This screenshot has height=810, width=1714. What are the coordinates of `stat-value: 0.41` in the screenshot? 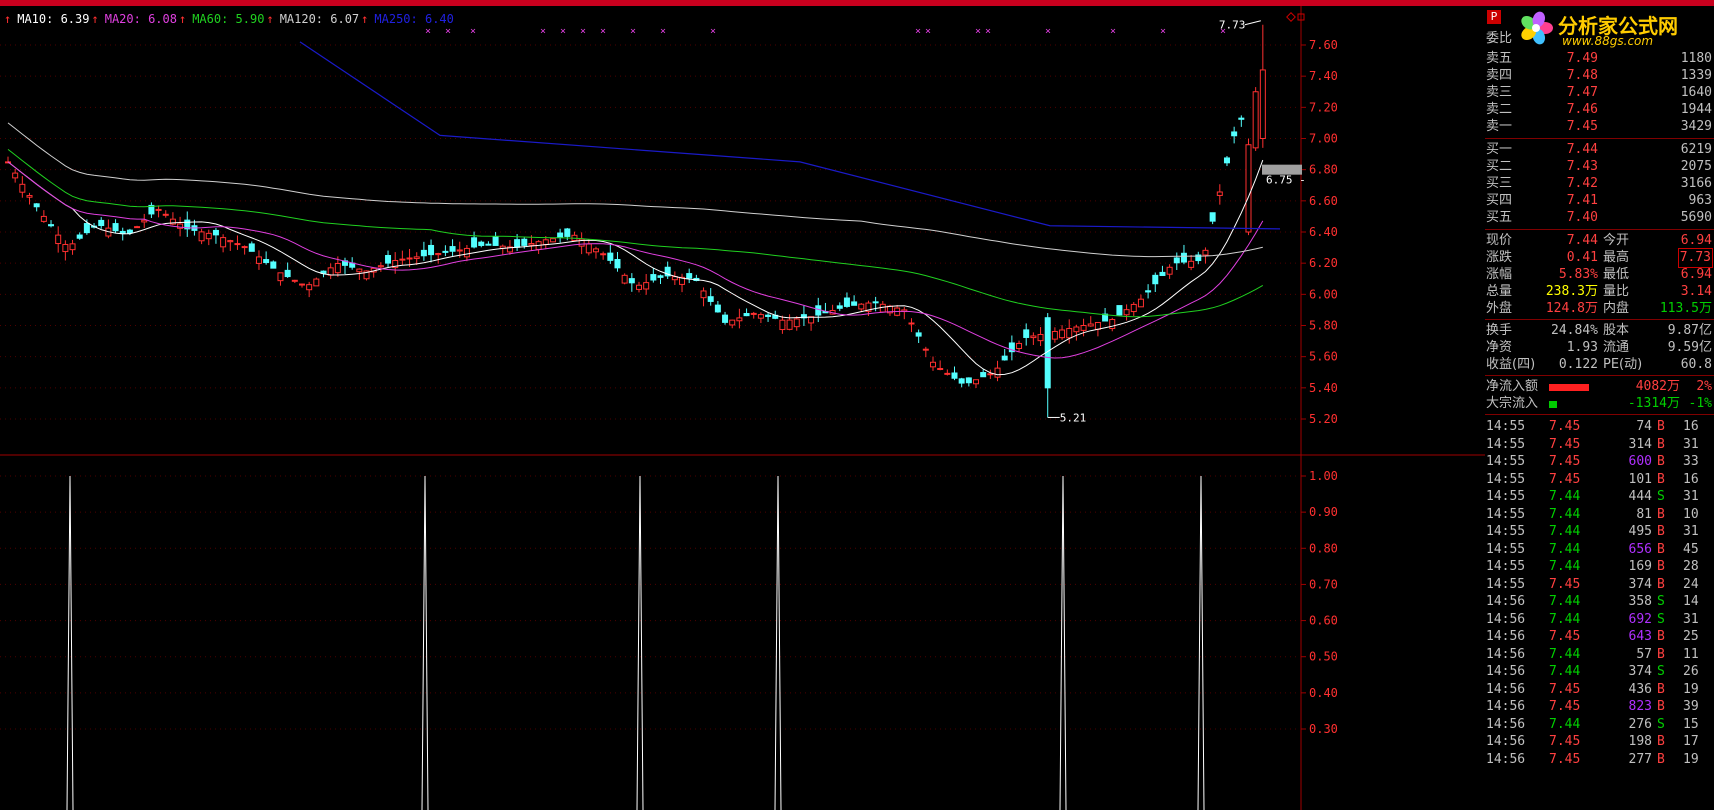 It's located at (1582, 257).